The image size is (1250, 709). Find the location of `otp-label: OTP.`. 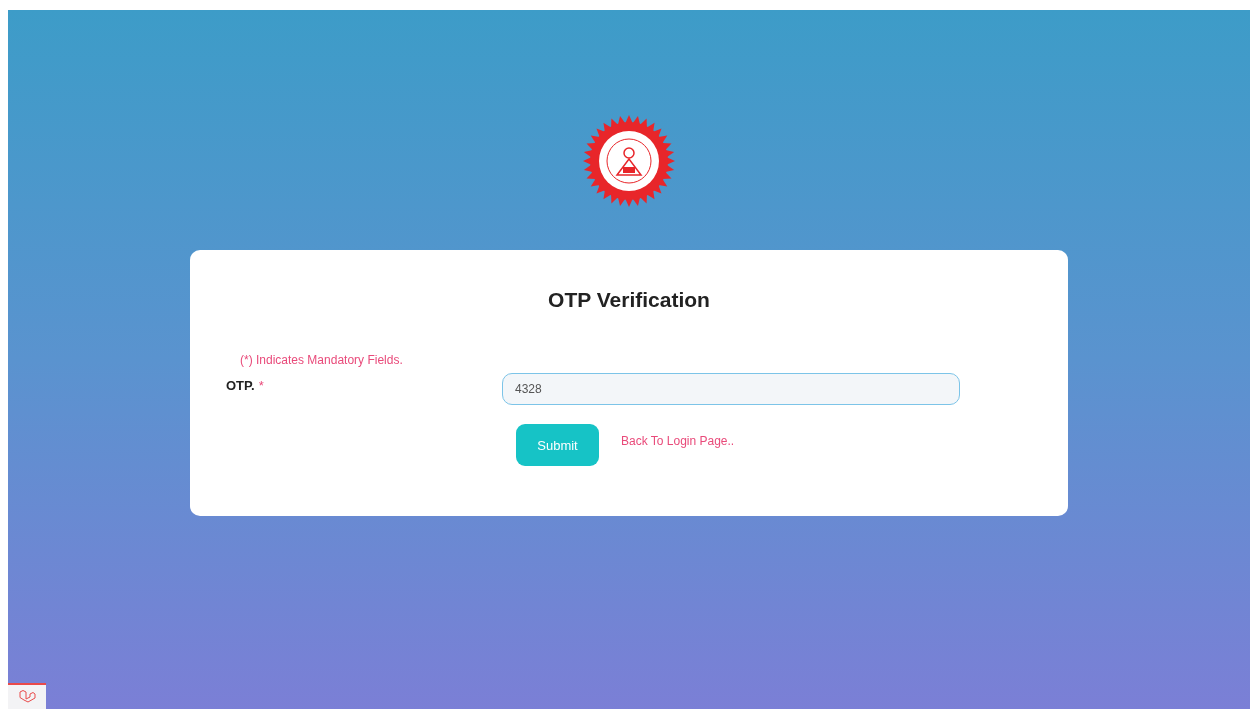

otp-label: OTP. is located at coordinates (240, 386).